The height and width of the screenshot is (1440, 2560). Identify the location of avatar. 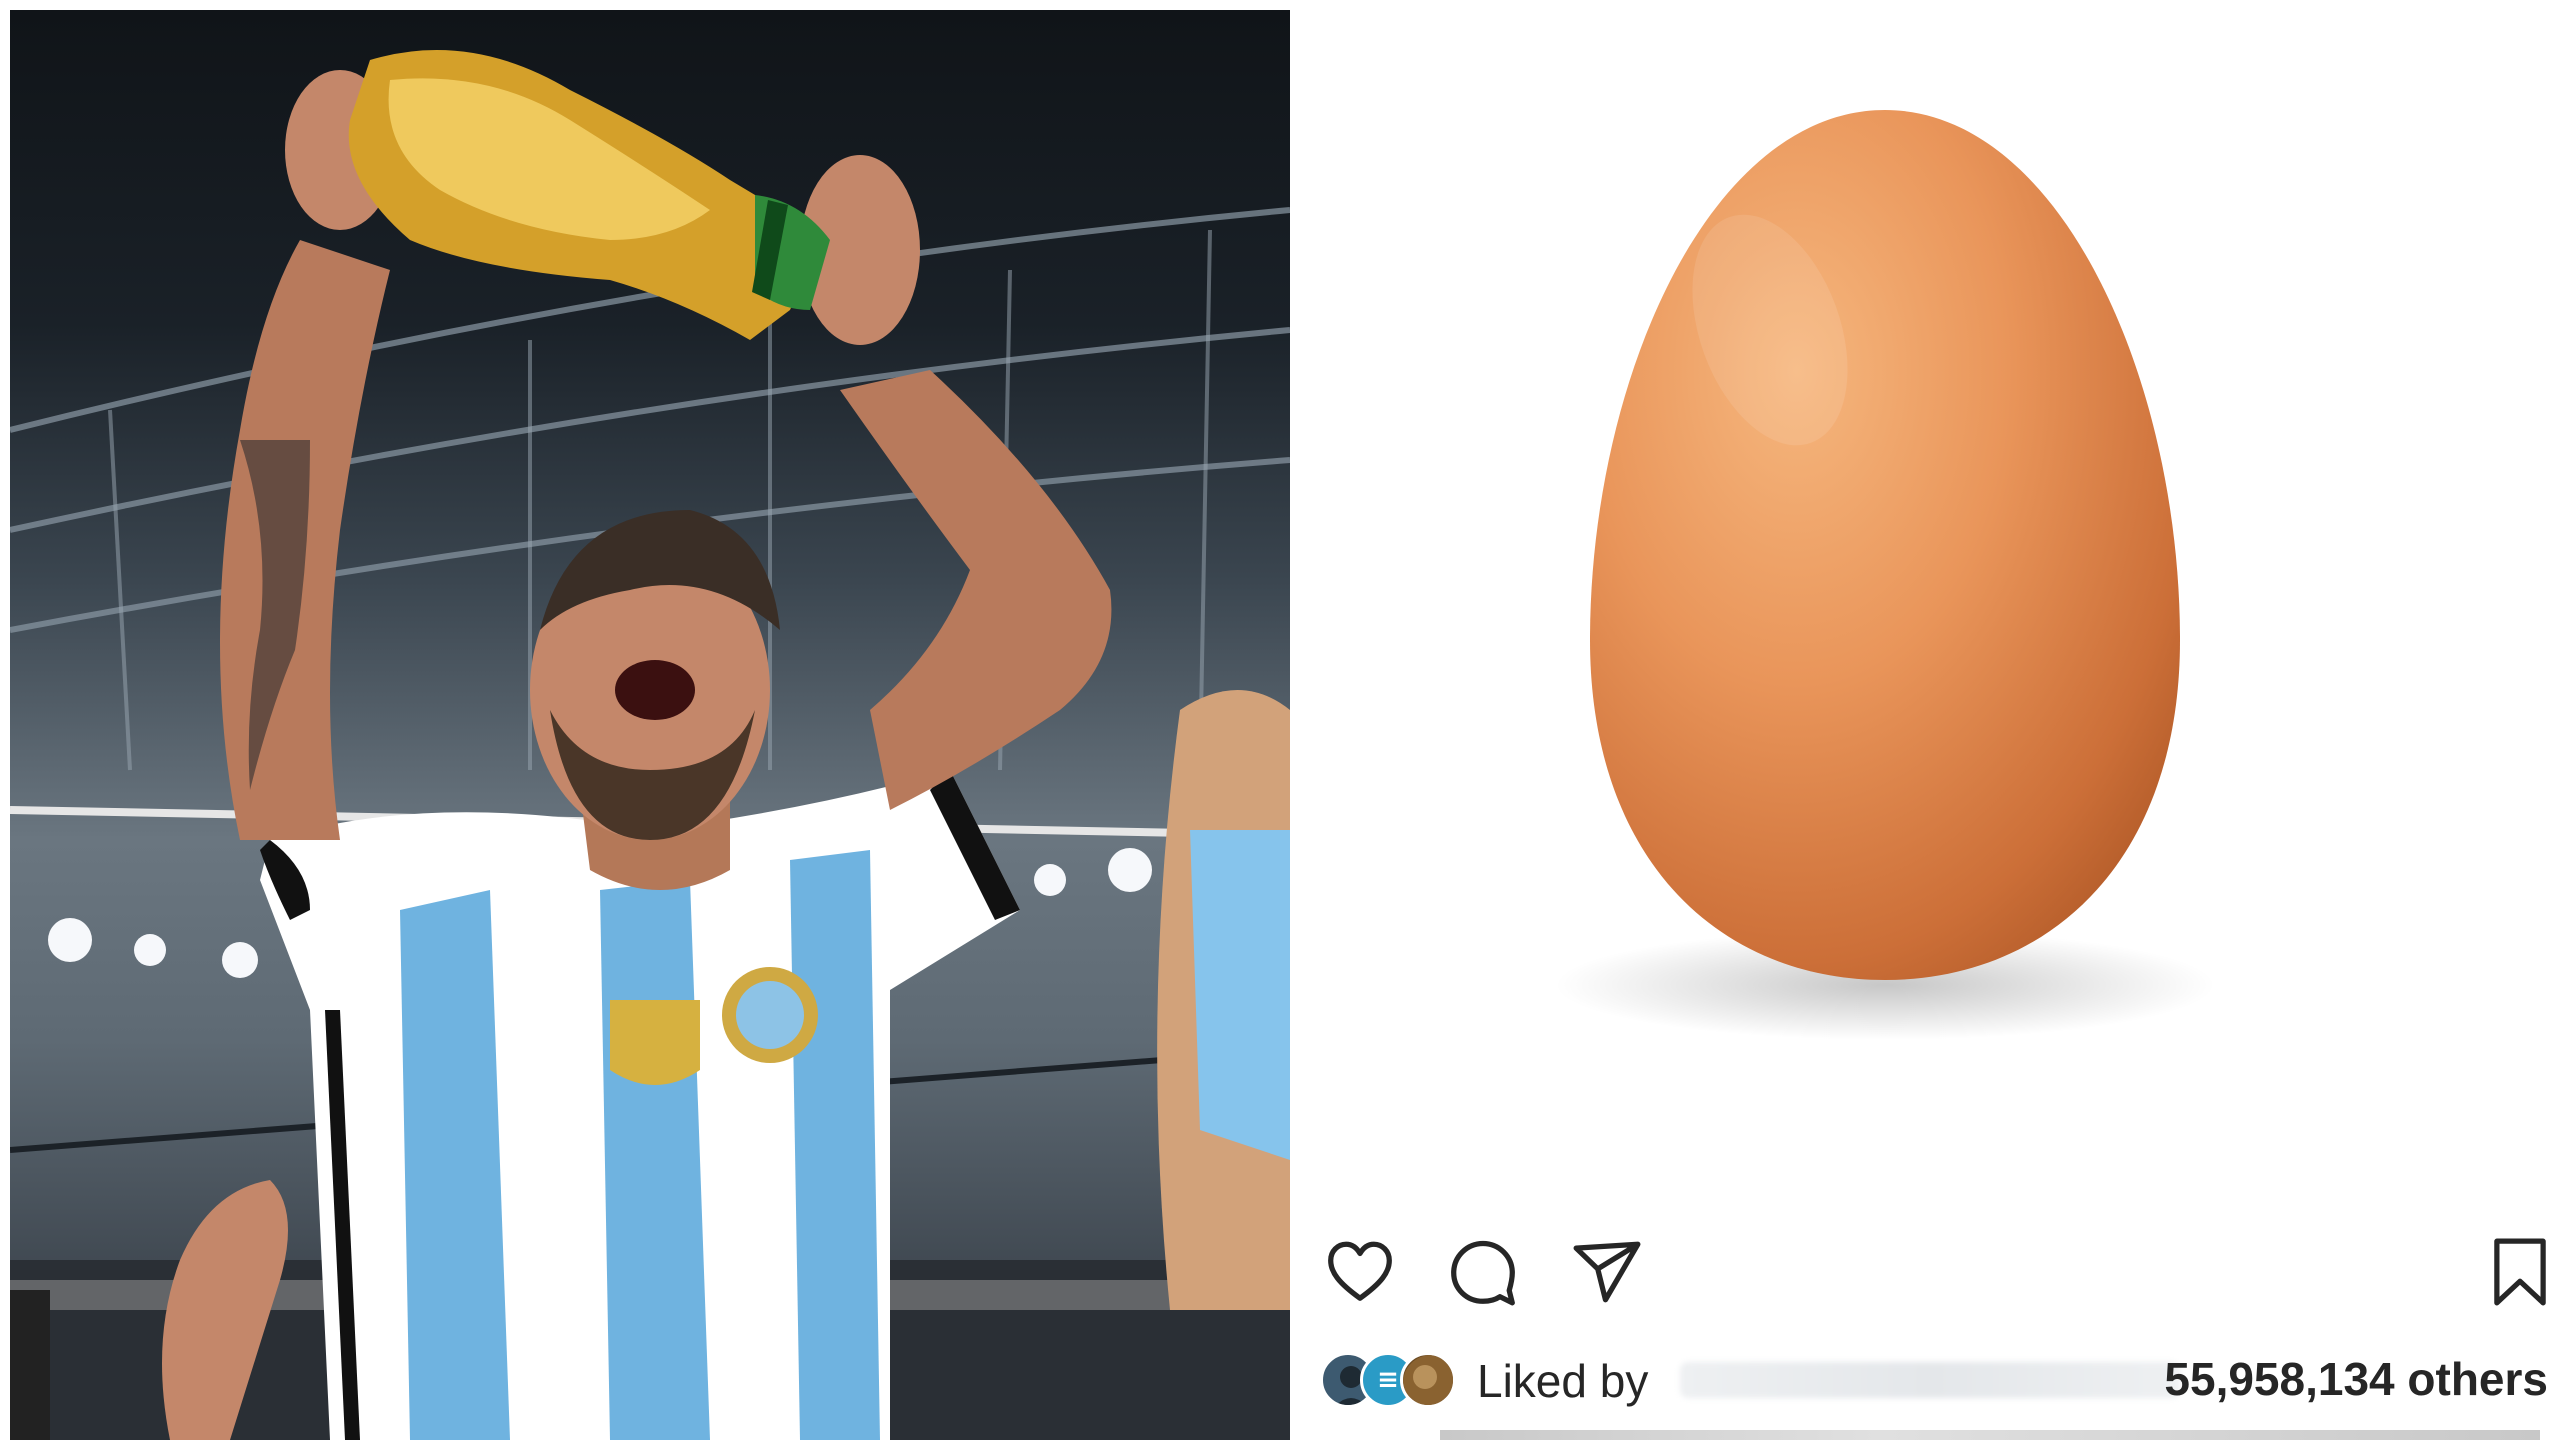
(1428, 1380).